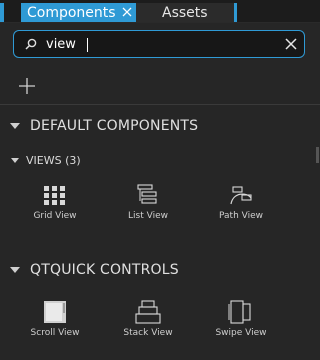 The height and width of the screenshot is (360, 320). I want to click on section-default-components: DEFAULT COMPONENTS, so click(160, 126).